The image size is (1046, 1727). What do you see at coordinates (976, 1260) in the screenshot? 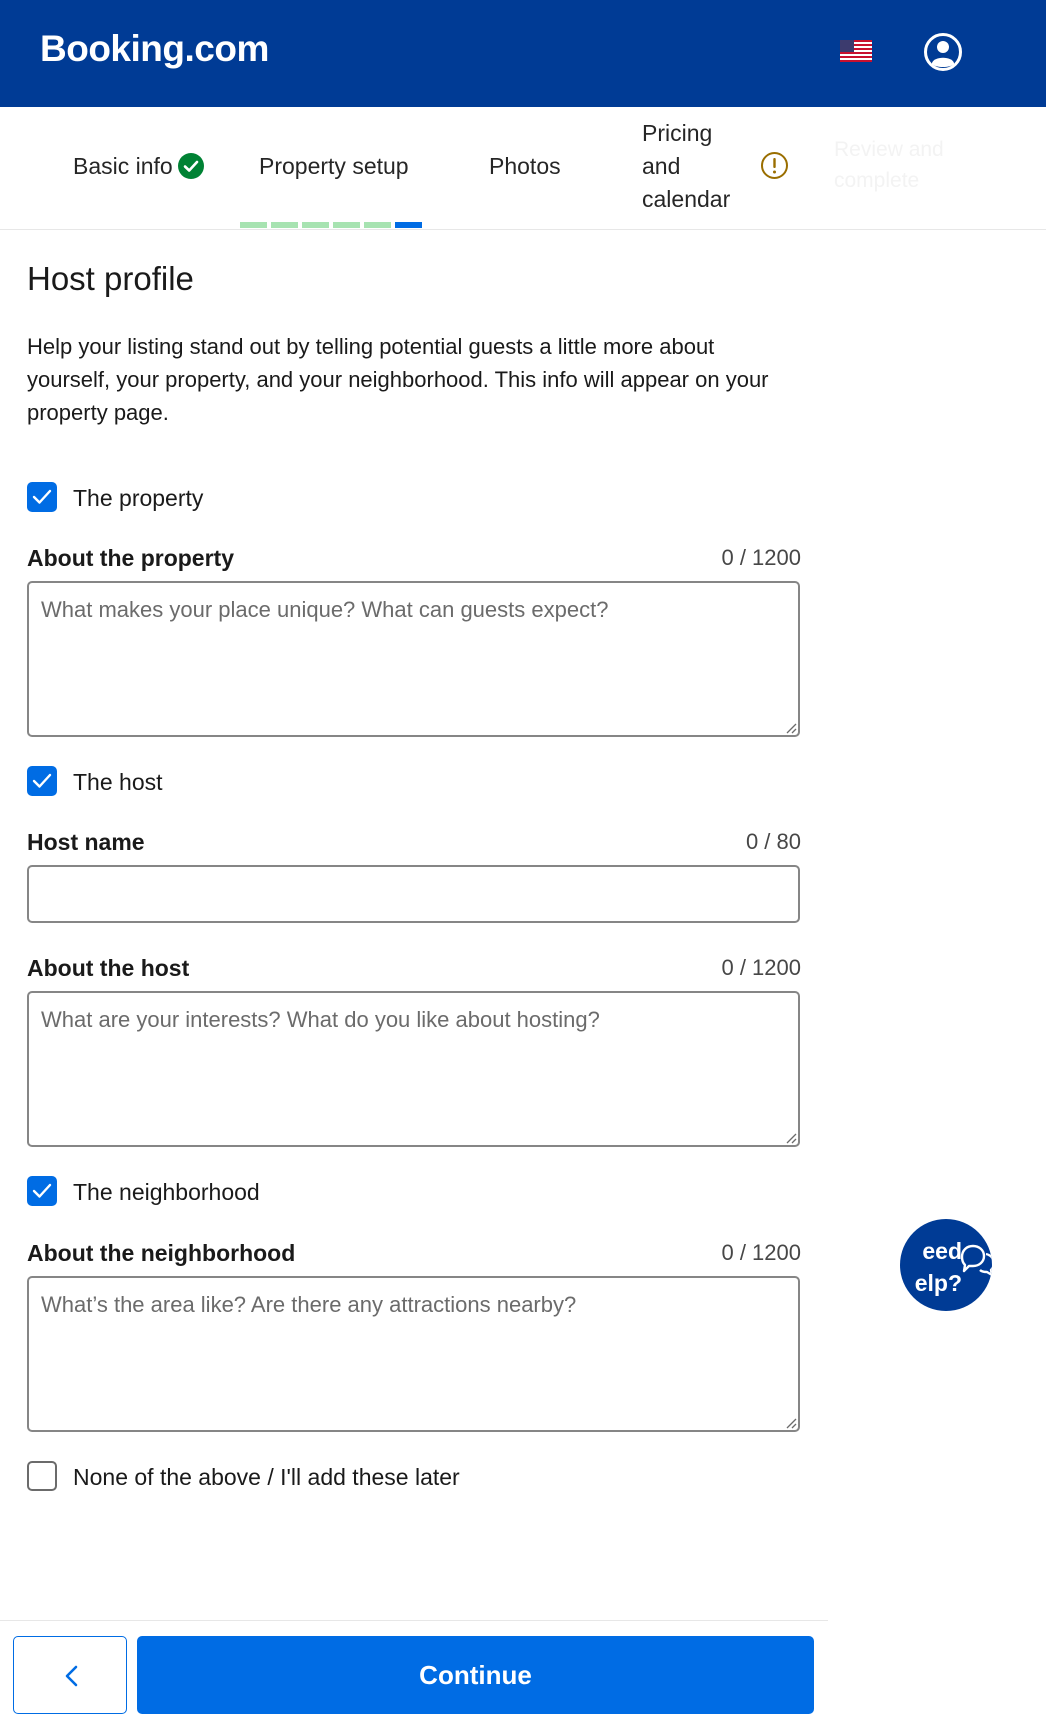
I see `chat-bubbles-icon` at bounding box center [976, 1260].